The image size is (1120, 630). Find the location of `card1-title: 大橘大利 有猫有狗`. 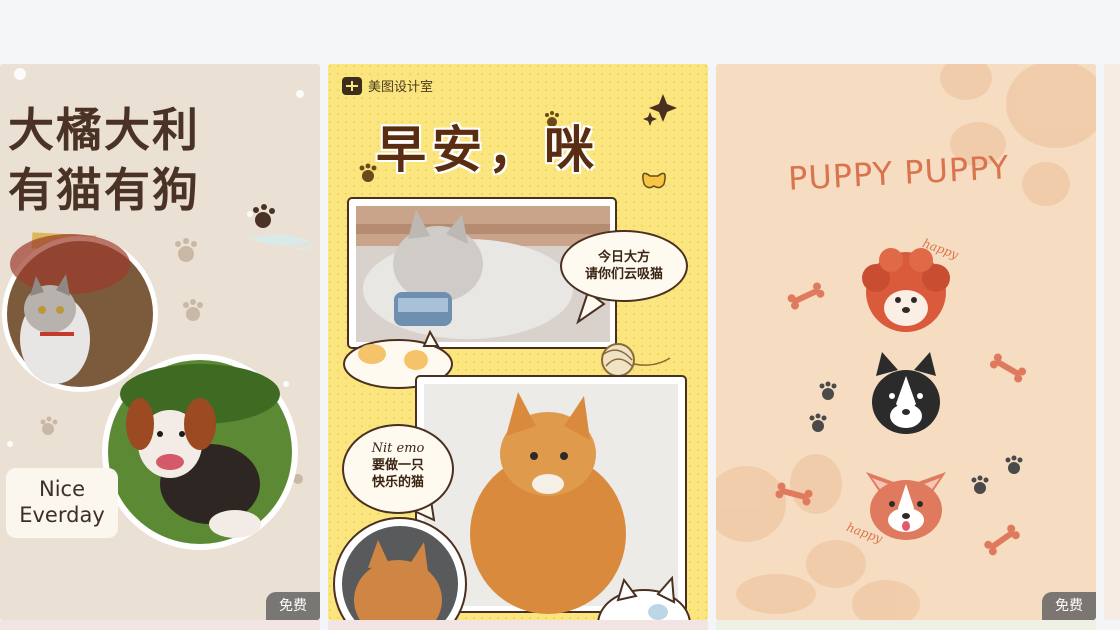

card1-title: 大橘大利 有猫有狗 is located at coordinates (104, 160).